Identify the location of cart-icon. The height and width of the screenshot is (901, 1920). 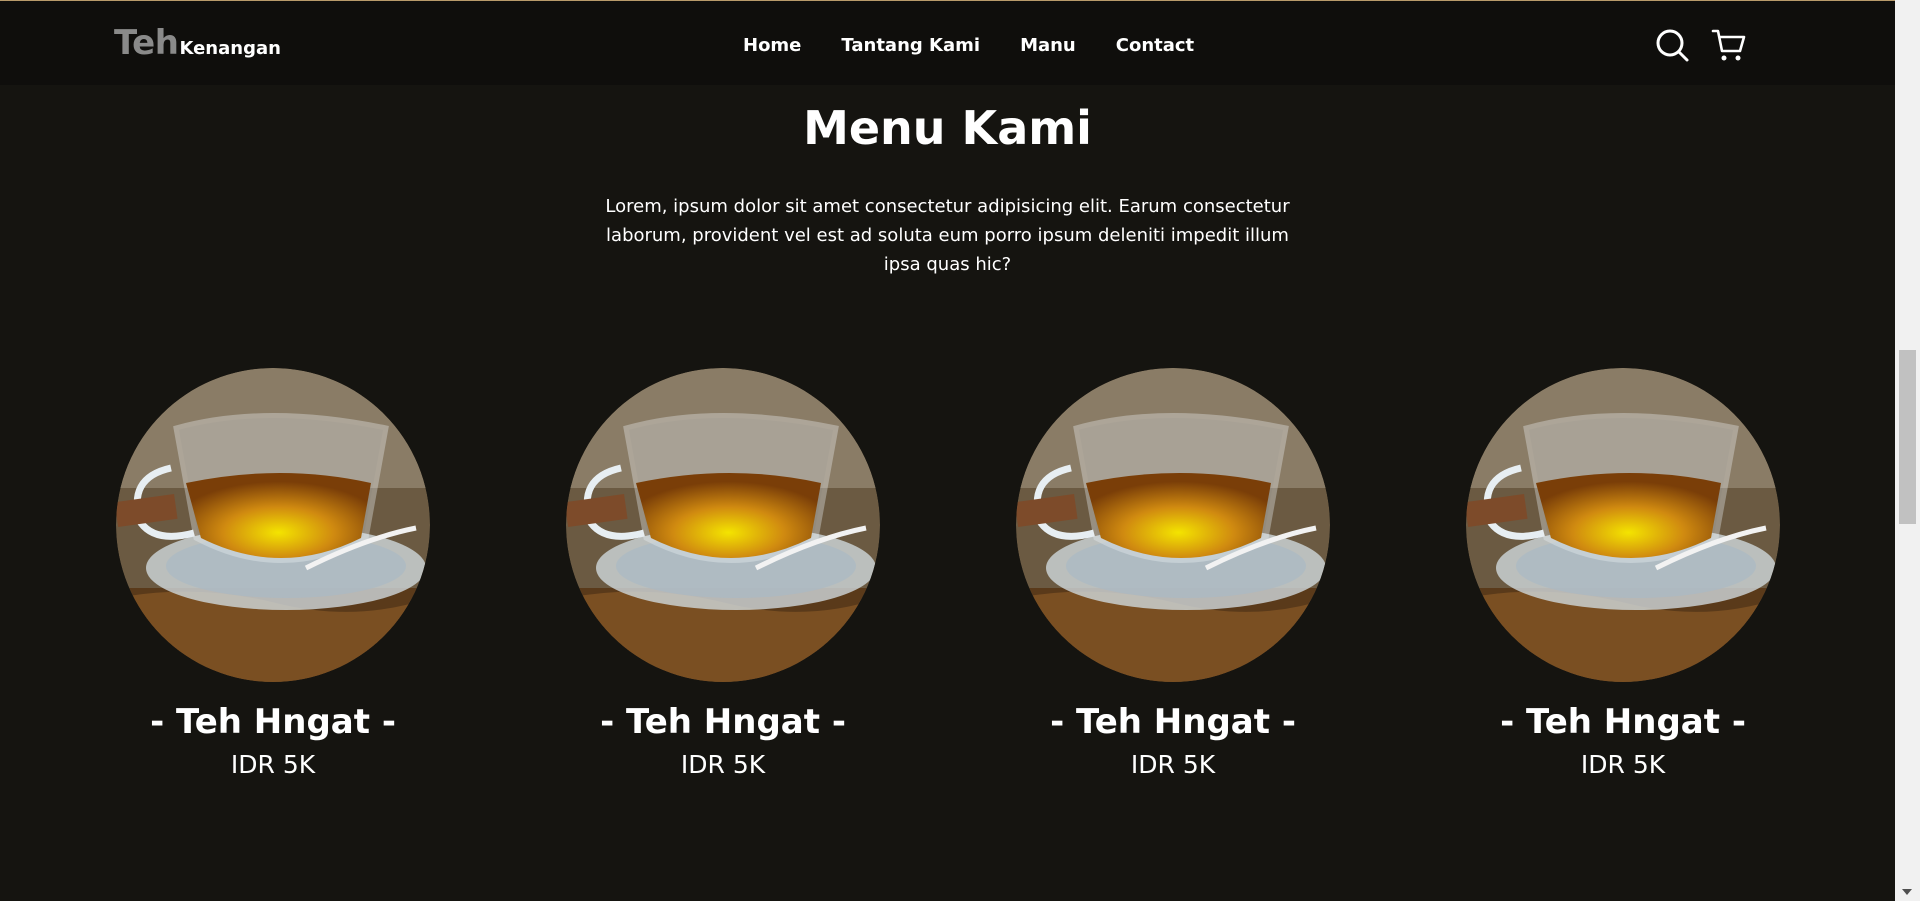
(1729, 45).